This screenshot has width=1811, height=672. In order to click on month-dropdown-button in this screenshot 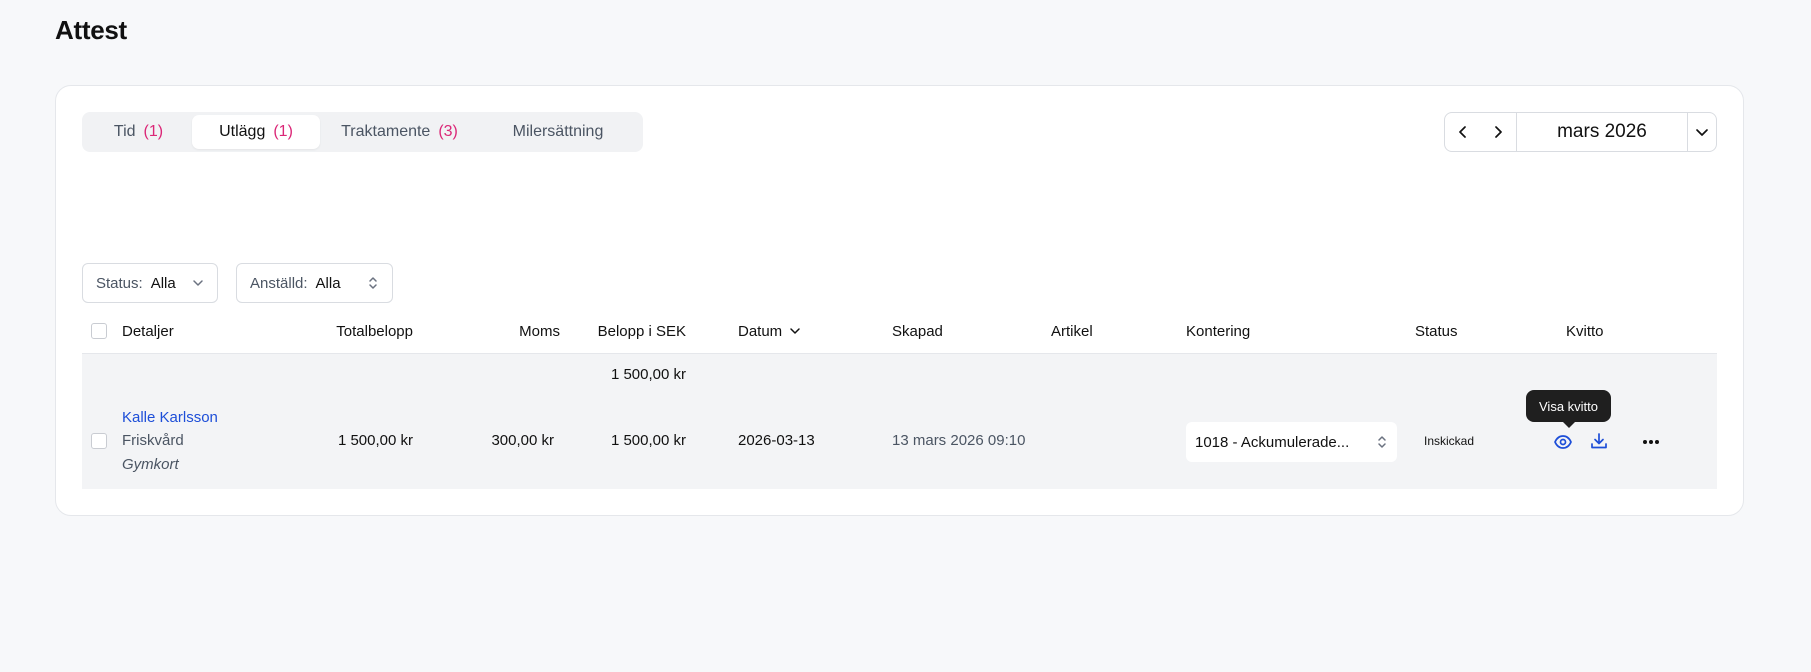, I will do `click(1702, 132)`.